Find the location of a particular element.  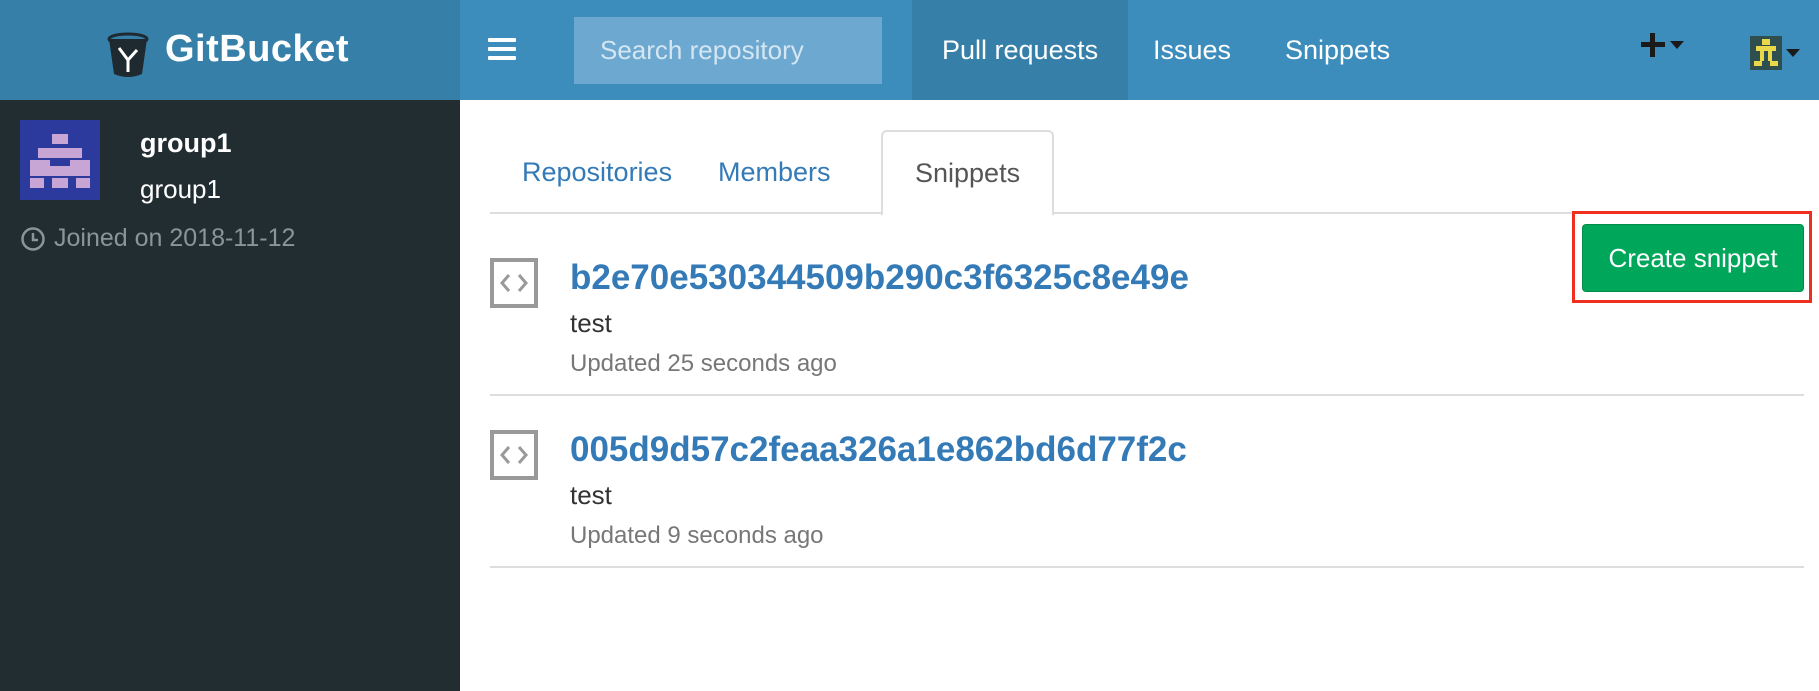

snippet-title-link: b2e70e530344509b290c3f6325c8e49e is located at coordinates (879, 278).